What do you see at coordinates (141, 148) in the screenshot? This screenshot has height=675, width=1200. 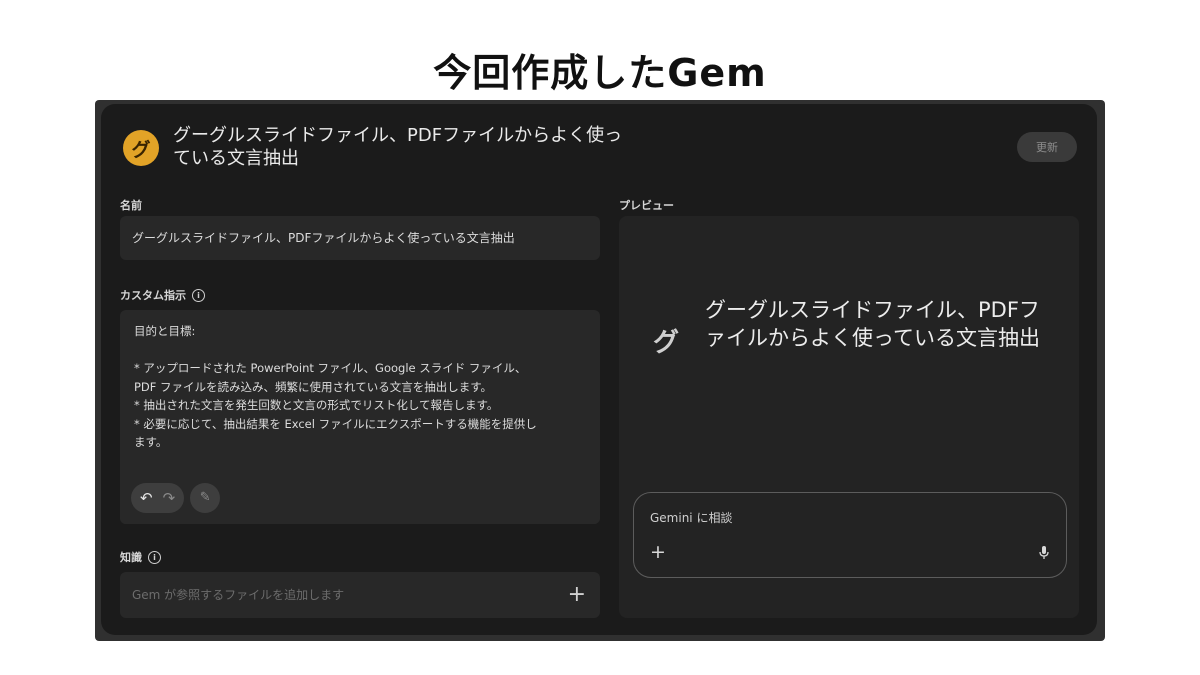 I see `gem-avatar: グ` at bounding box center [141, 148].